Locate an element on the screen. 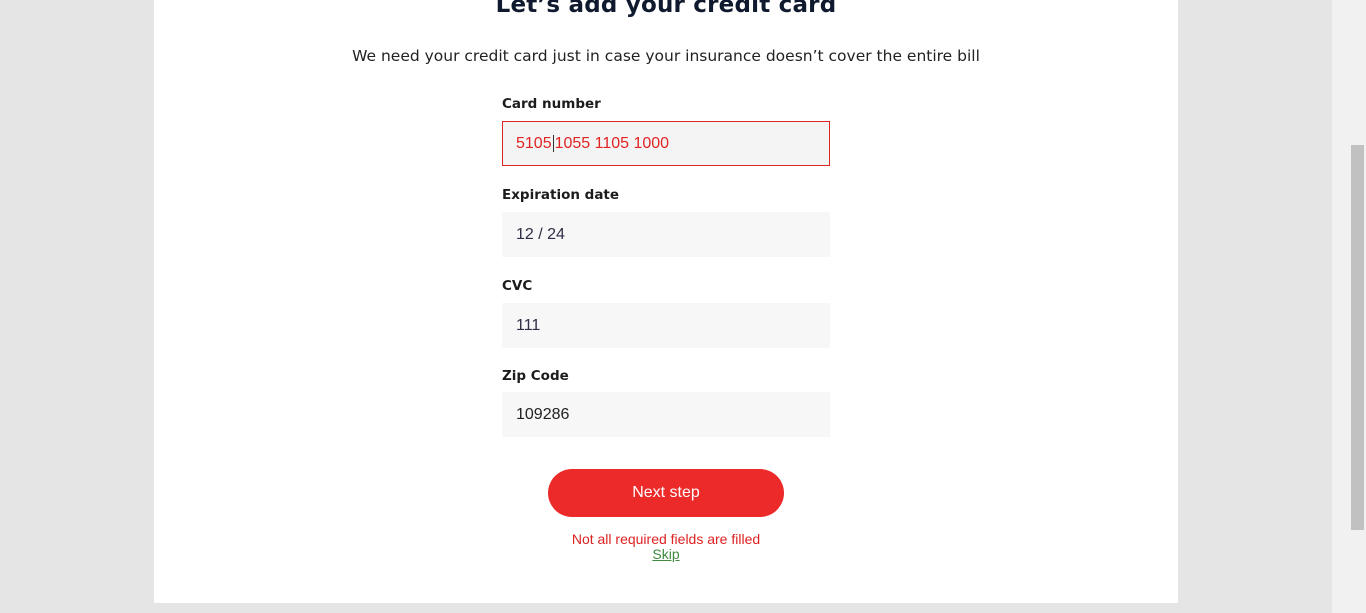 The height and width of the screenshot is (613, 1366). skip-link: Skip is located at coordinates (666, 554).